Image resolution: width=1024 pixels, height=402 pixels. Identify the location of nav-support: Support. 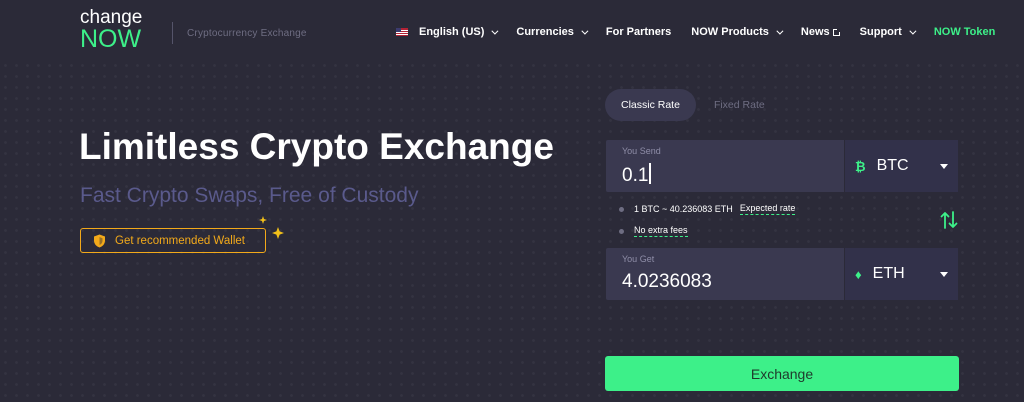
(888, 32).